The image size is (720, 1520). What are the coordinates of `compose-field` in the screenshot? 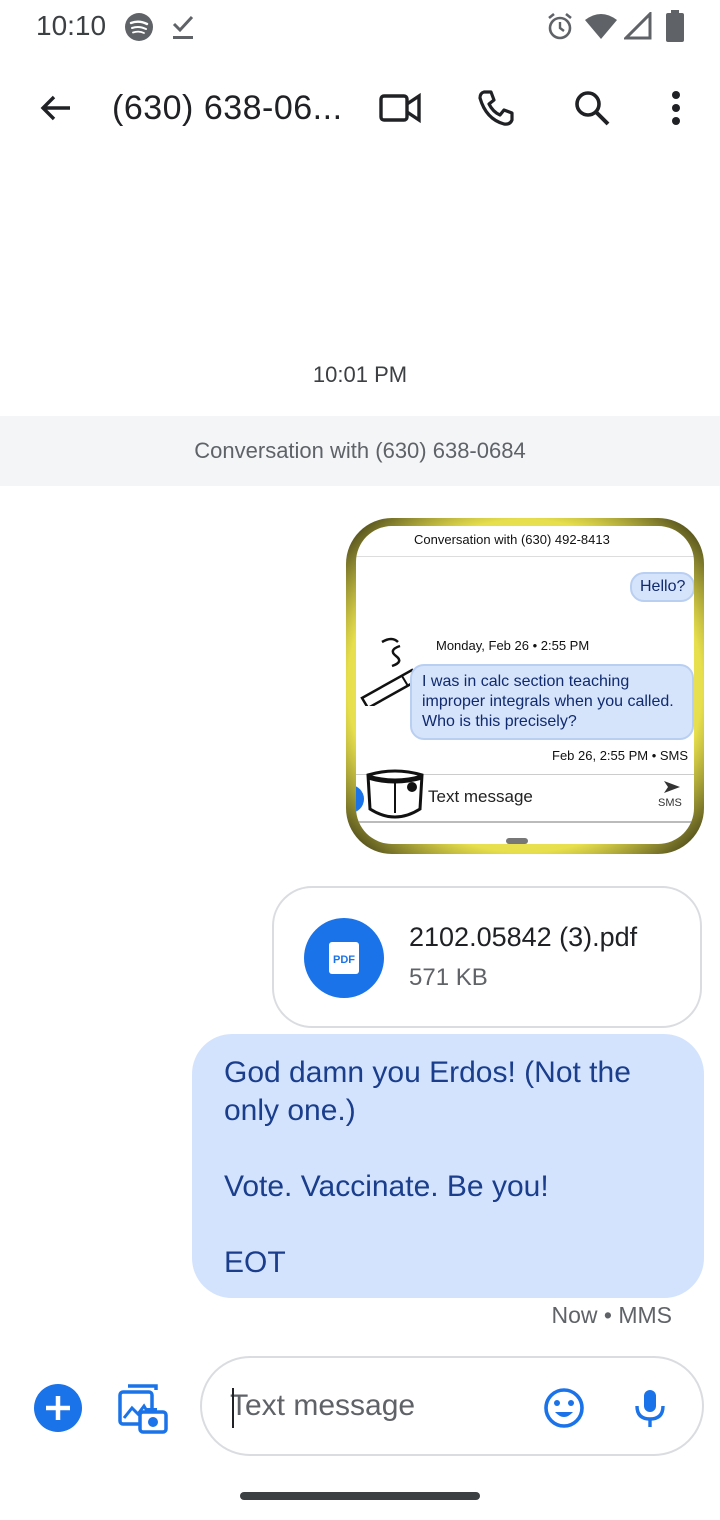 It's located at (452, 1406).